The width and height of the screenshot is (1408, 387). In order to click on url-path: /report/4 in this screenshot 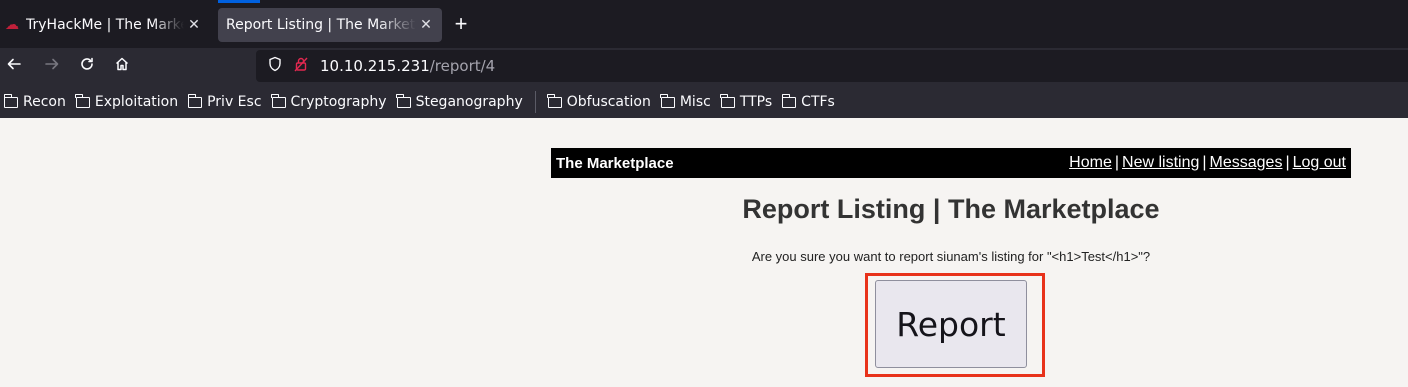, I will do `click(462, 66)`.